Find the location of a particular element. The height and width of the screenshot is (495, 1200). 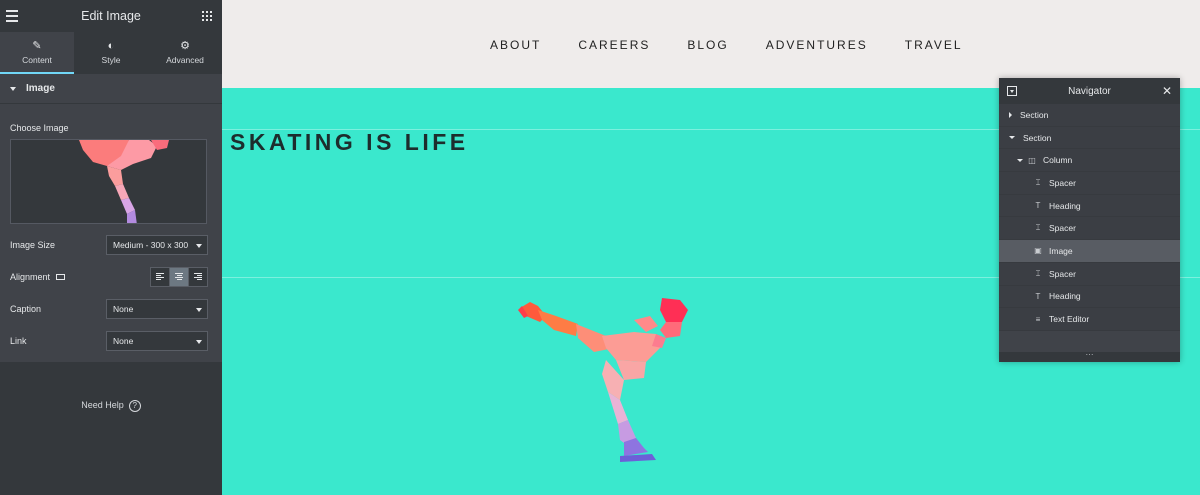

nav-item-about: ABOUT is located at coordinates (515, 45).